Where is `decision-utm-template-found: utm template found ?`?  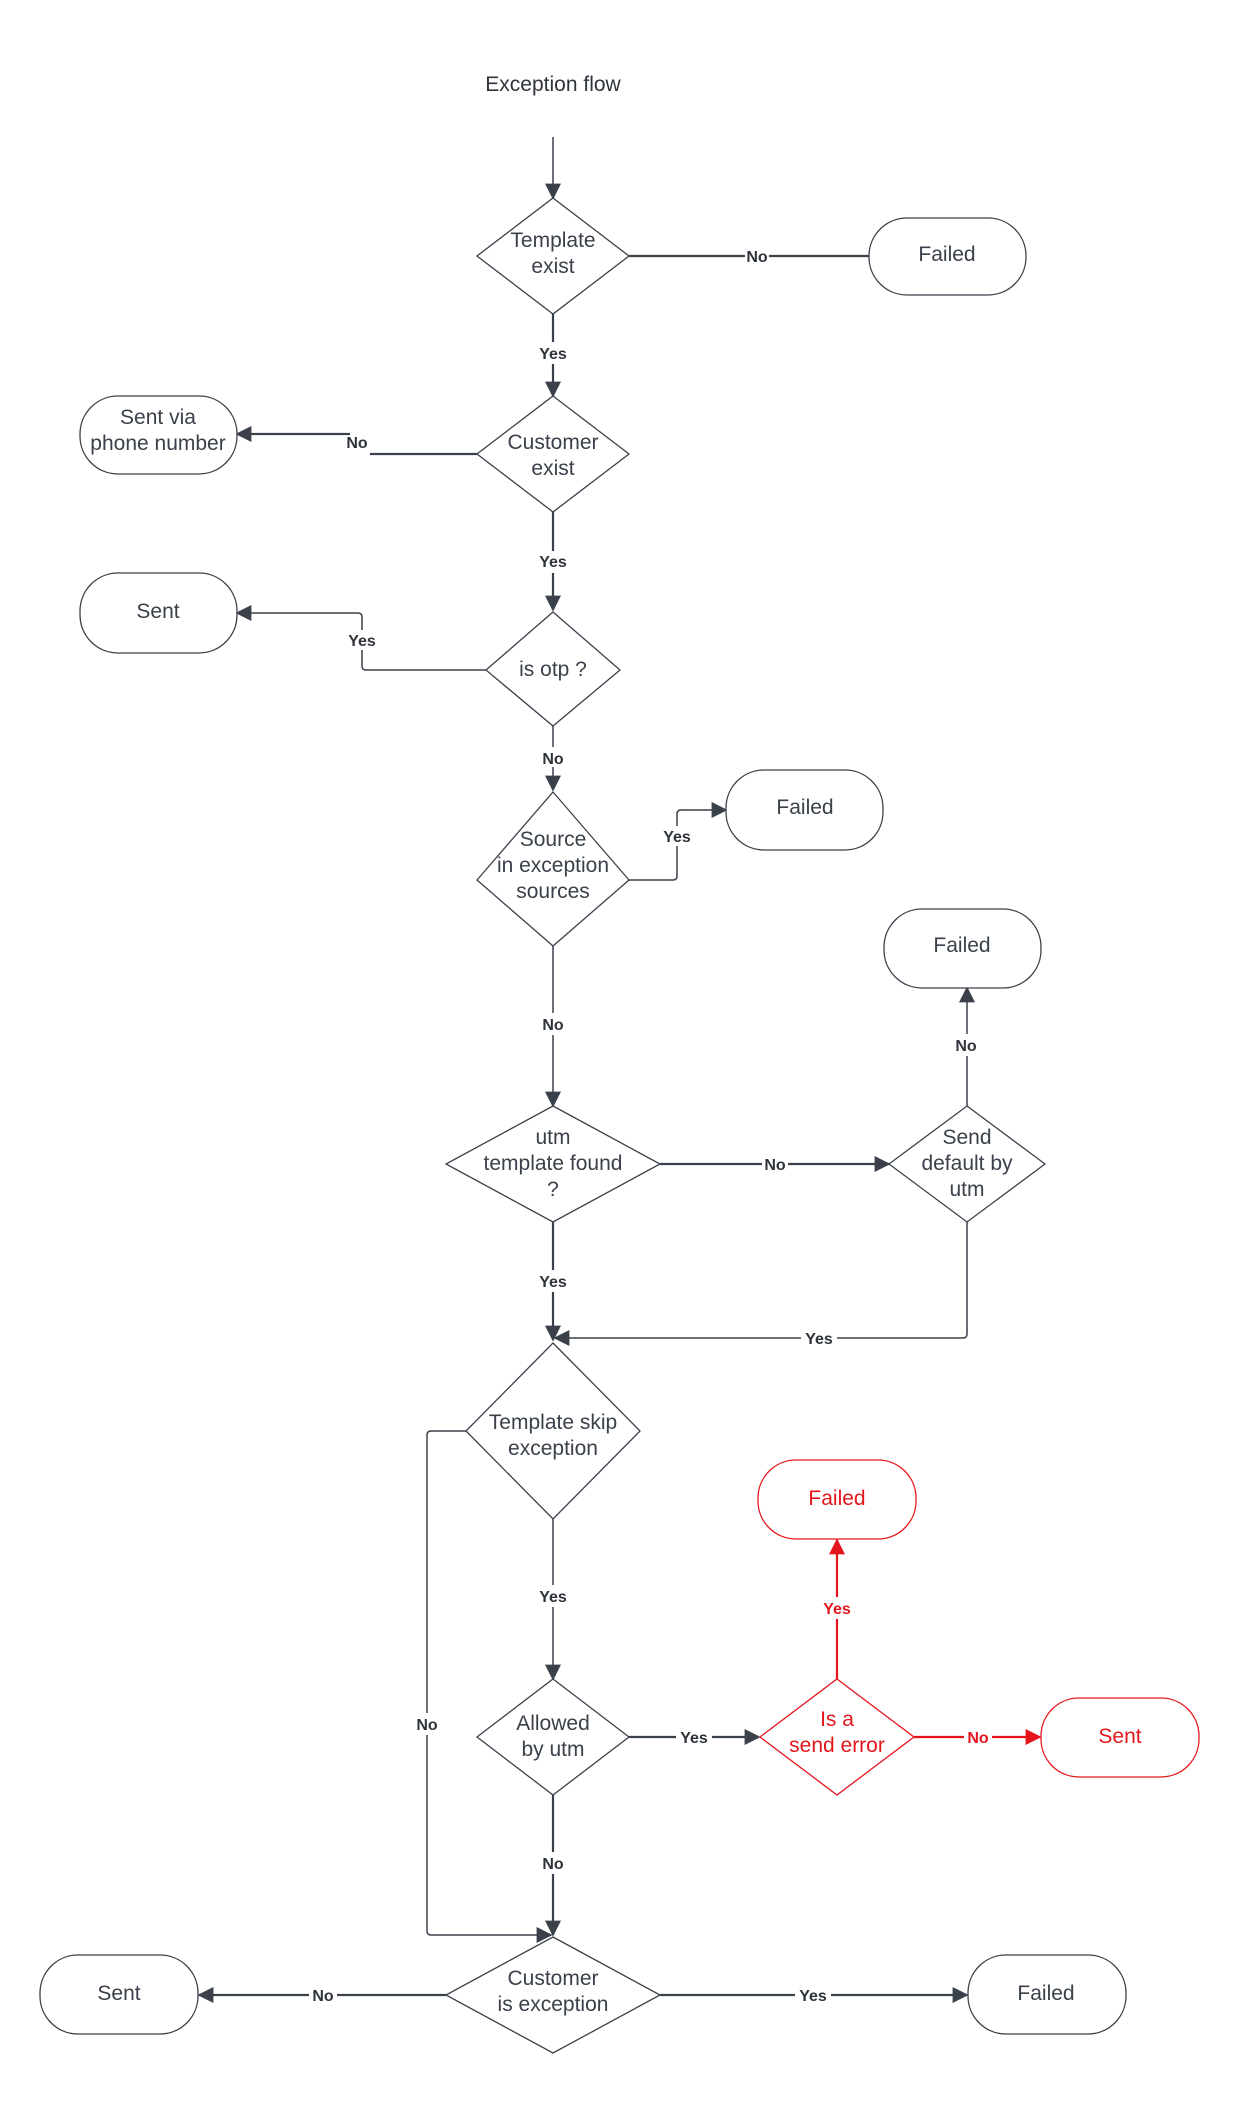
decision-utm-template-found: utm template found ? is located at coordinates (553, 1164).